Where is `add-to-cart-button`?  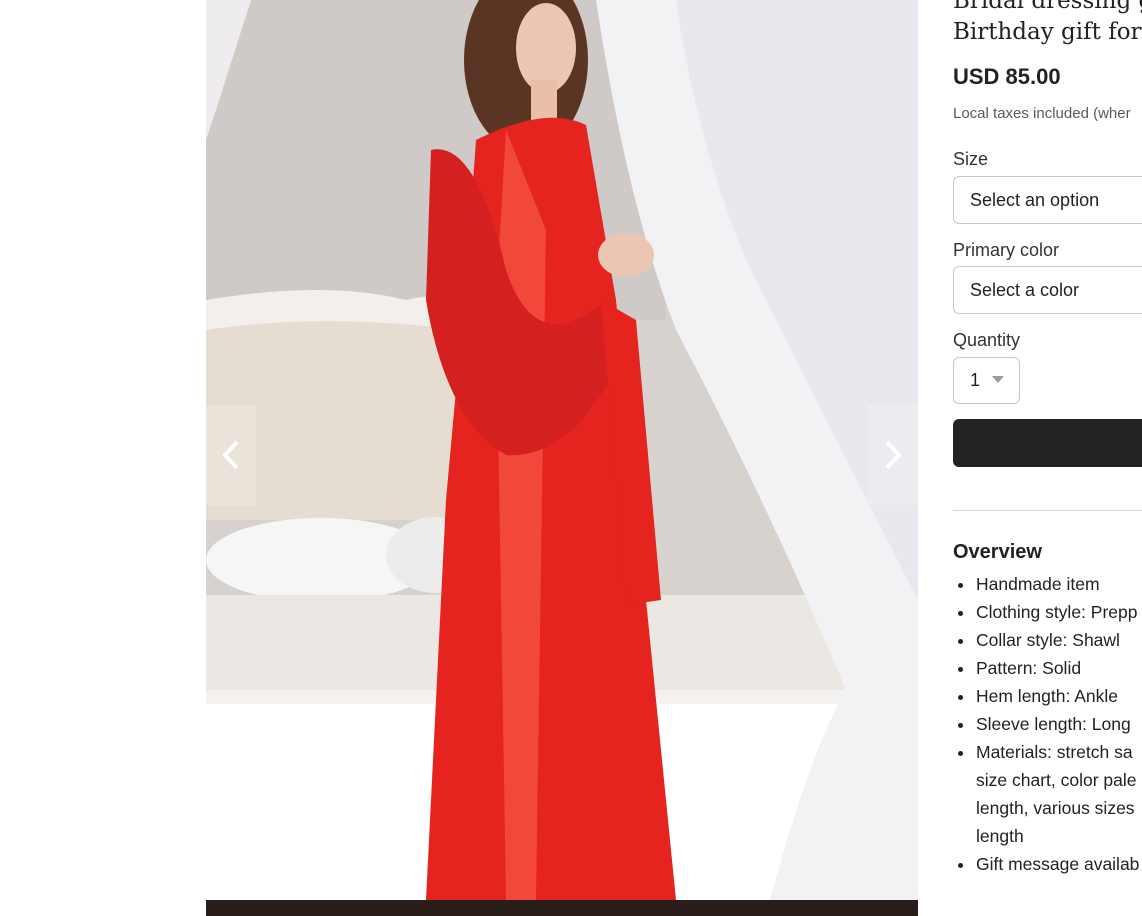
add-to-cart-button is located at coordinates (1047, 443).